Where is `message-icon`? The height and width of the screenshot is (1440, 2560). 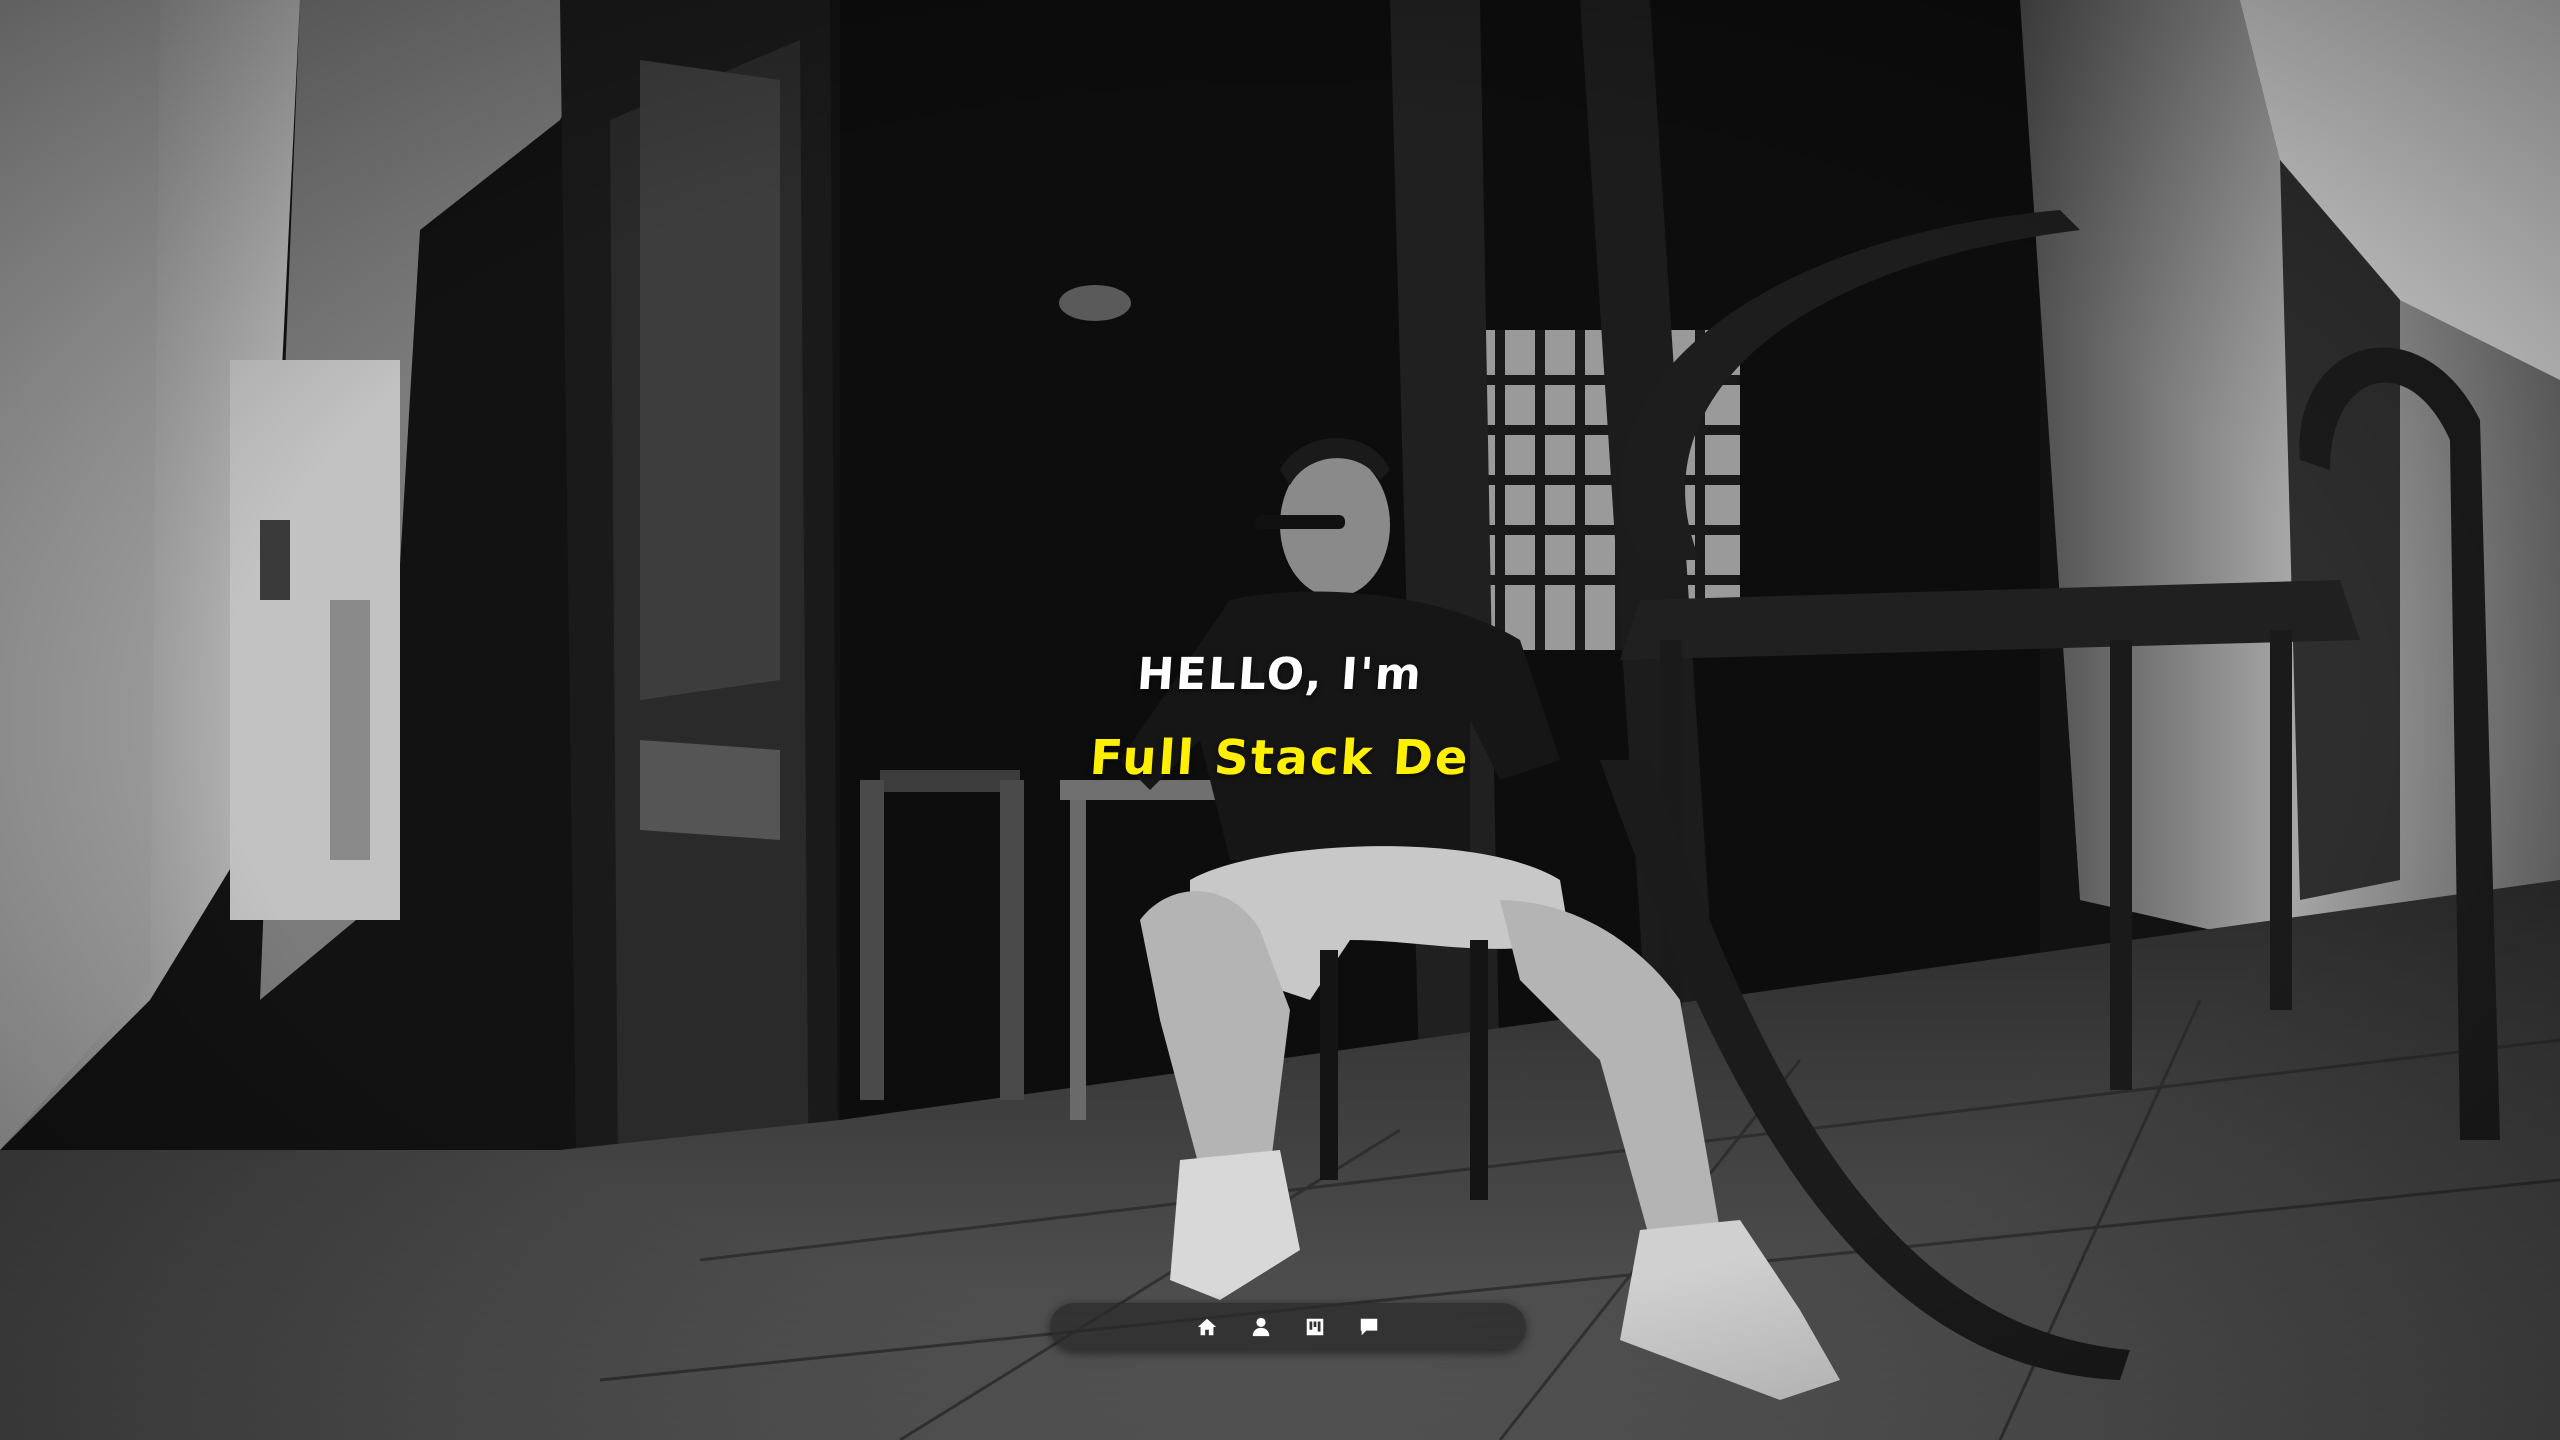 message-icon is located at coordinates (1369, 1327).